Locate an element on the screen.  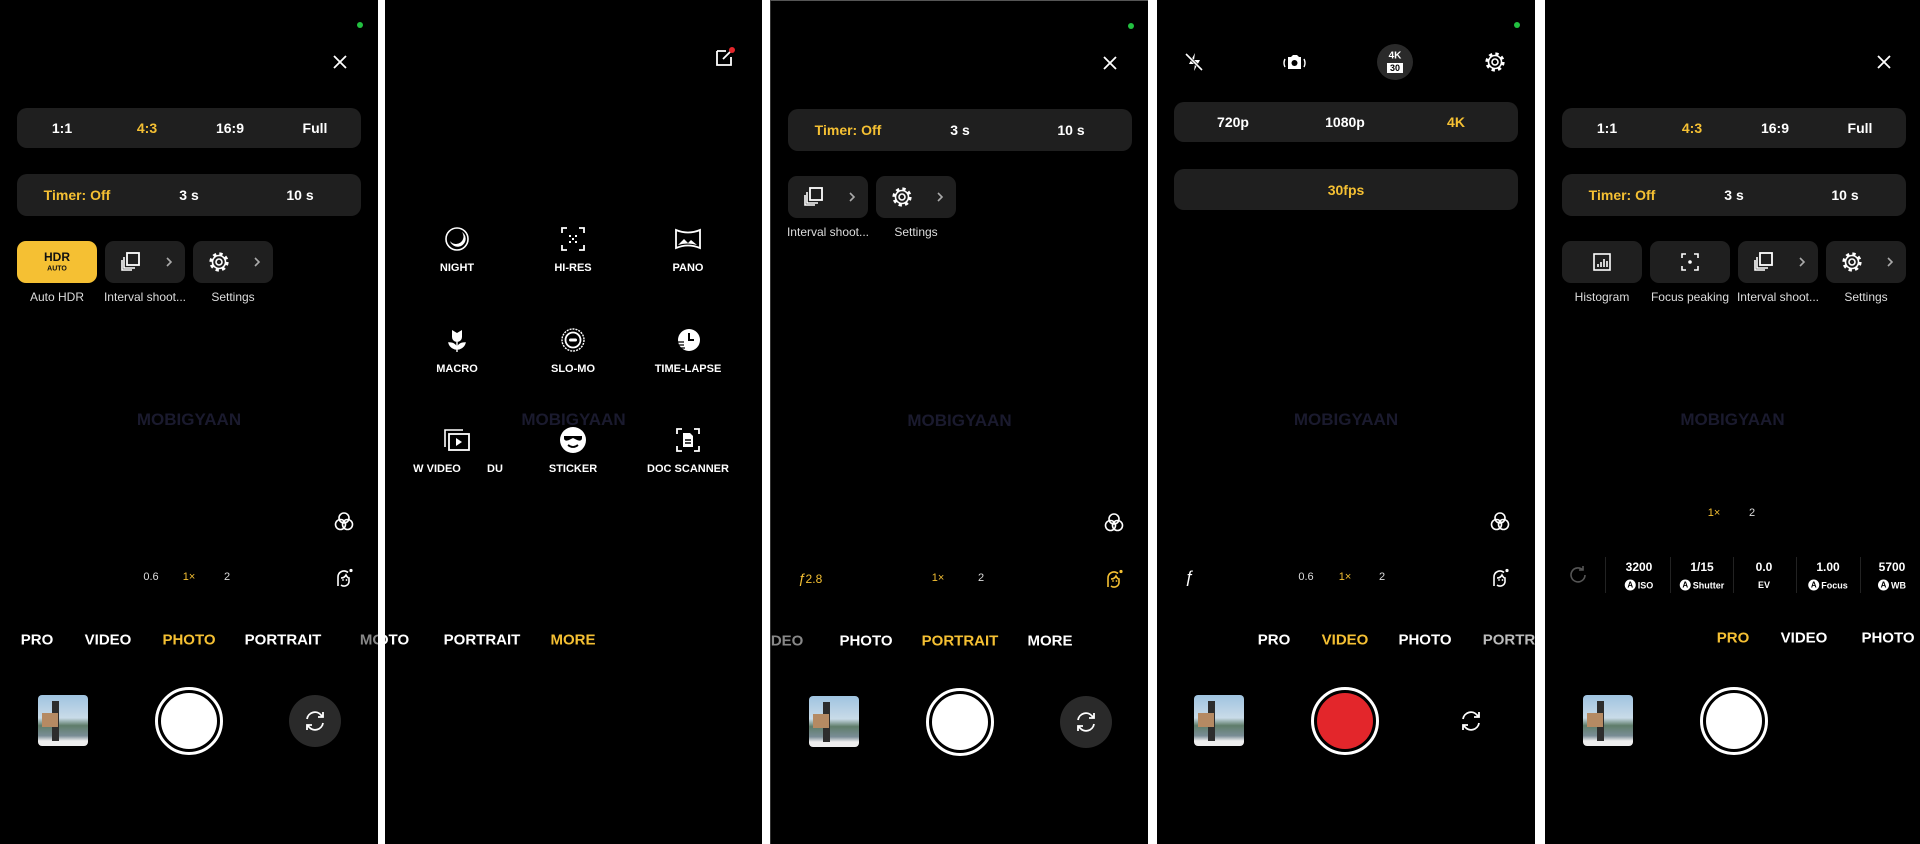
mode-night-label: NIGHT is located at coordinates (457, 268).